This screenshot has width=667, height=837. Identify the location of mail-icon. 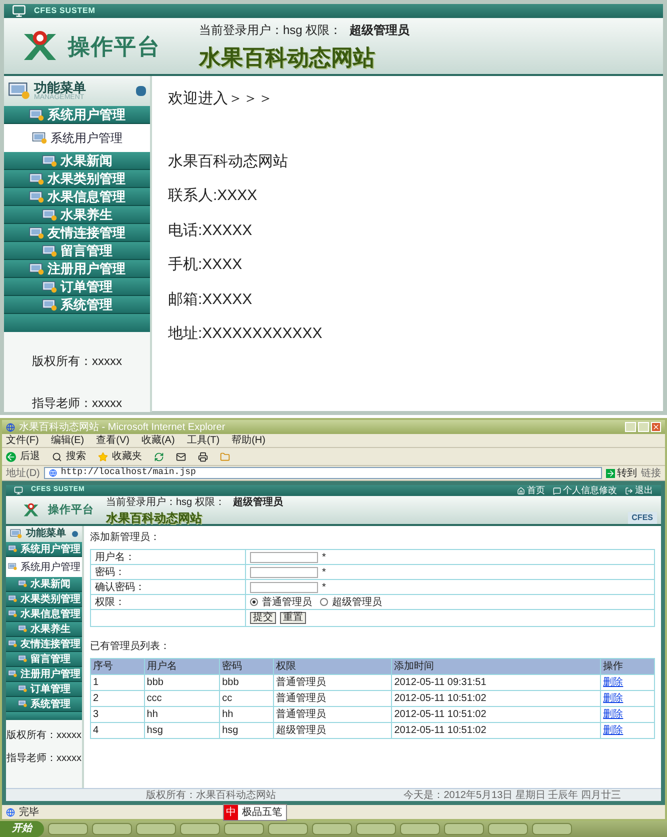
(181, 457).